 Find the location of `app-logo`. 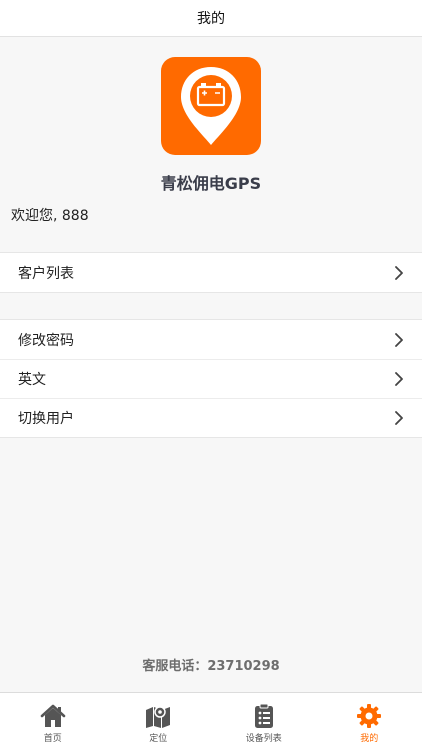

app-logo is located at coordinates (211, 106).